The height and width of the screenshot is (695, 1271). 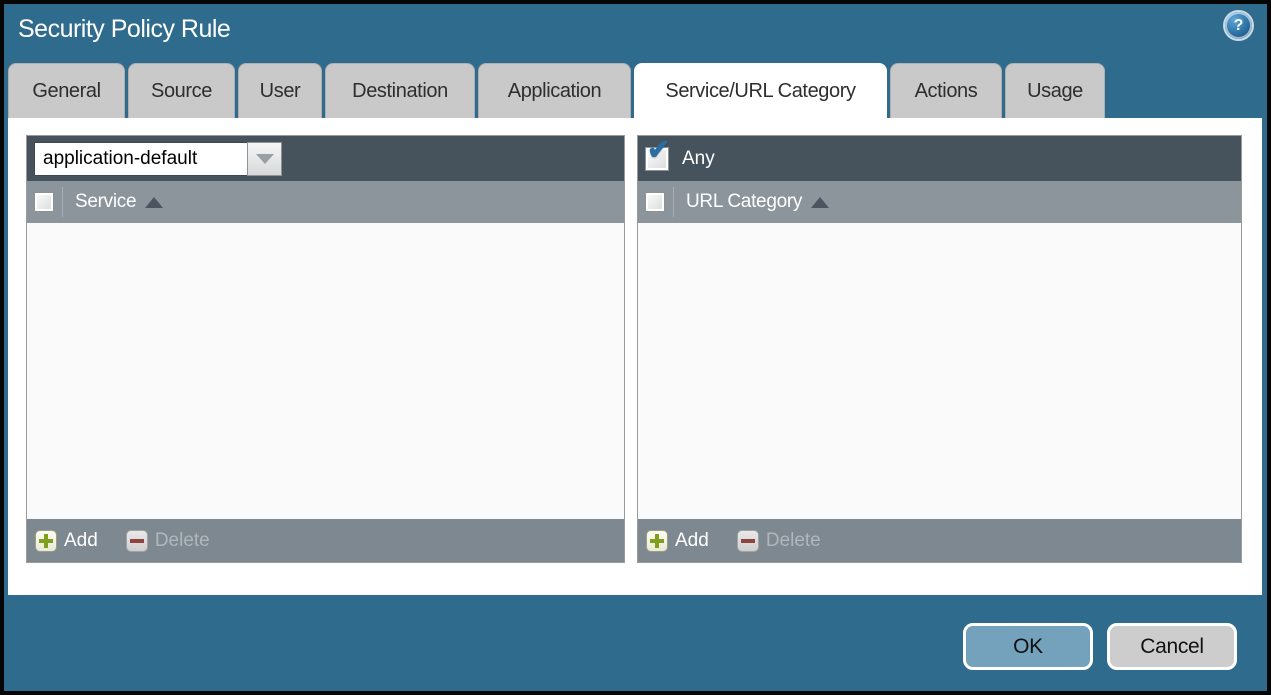 What do you see at coordinates (106, 201) in the screenshot?
I see `service-column-label: Service` at bounding box center [106, 201].